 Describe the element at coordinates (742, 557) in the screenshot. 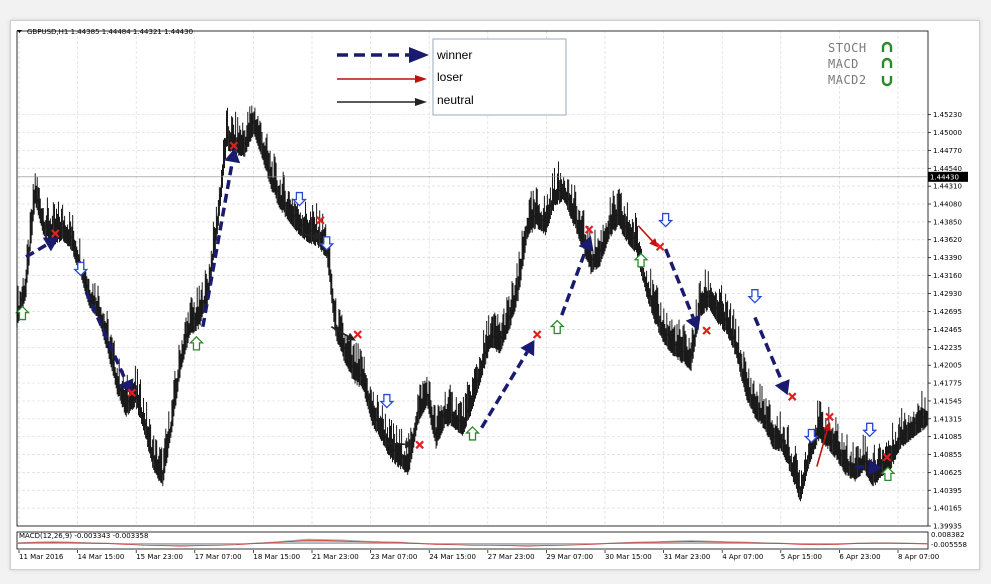

I see `x-tick-label: 4 Apr 07:00` at that location.